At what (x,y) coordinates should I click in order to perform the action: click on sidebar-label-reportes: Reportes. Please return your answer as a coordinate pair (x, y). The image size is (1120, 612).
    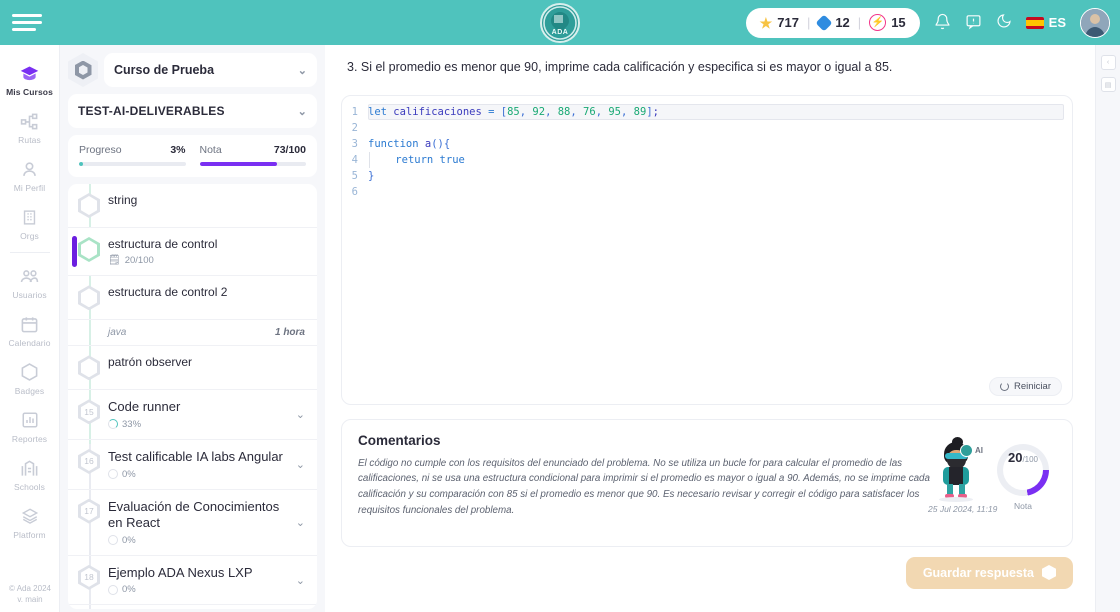
    Looking at the image, I should click on (29, 439).